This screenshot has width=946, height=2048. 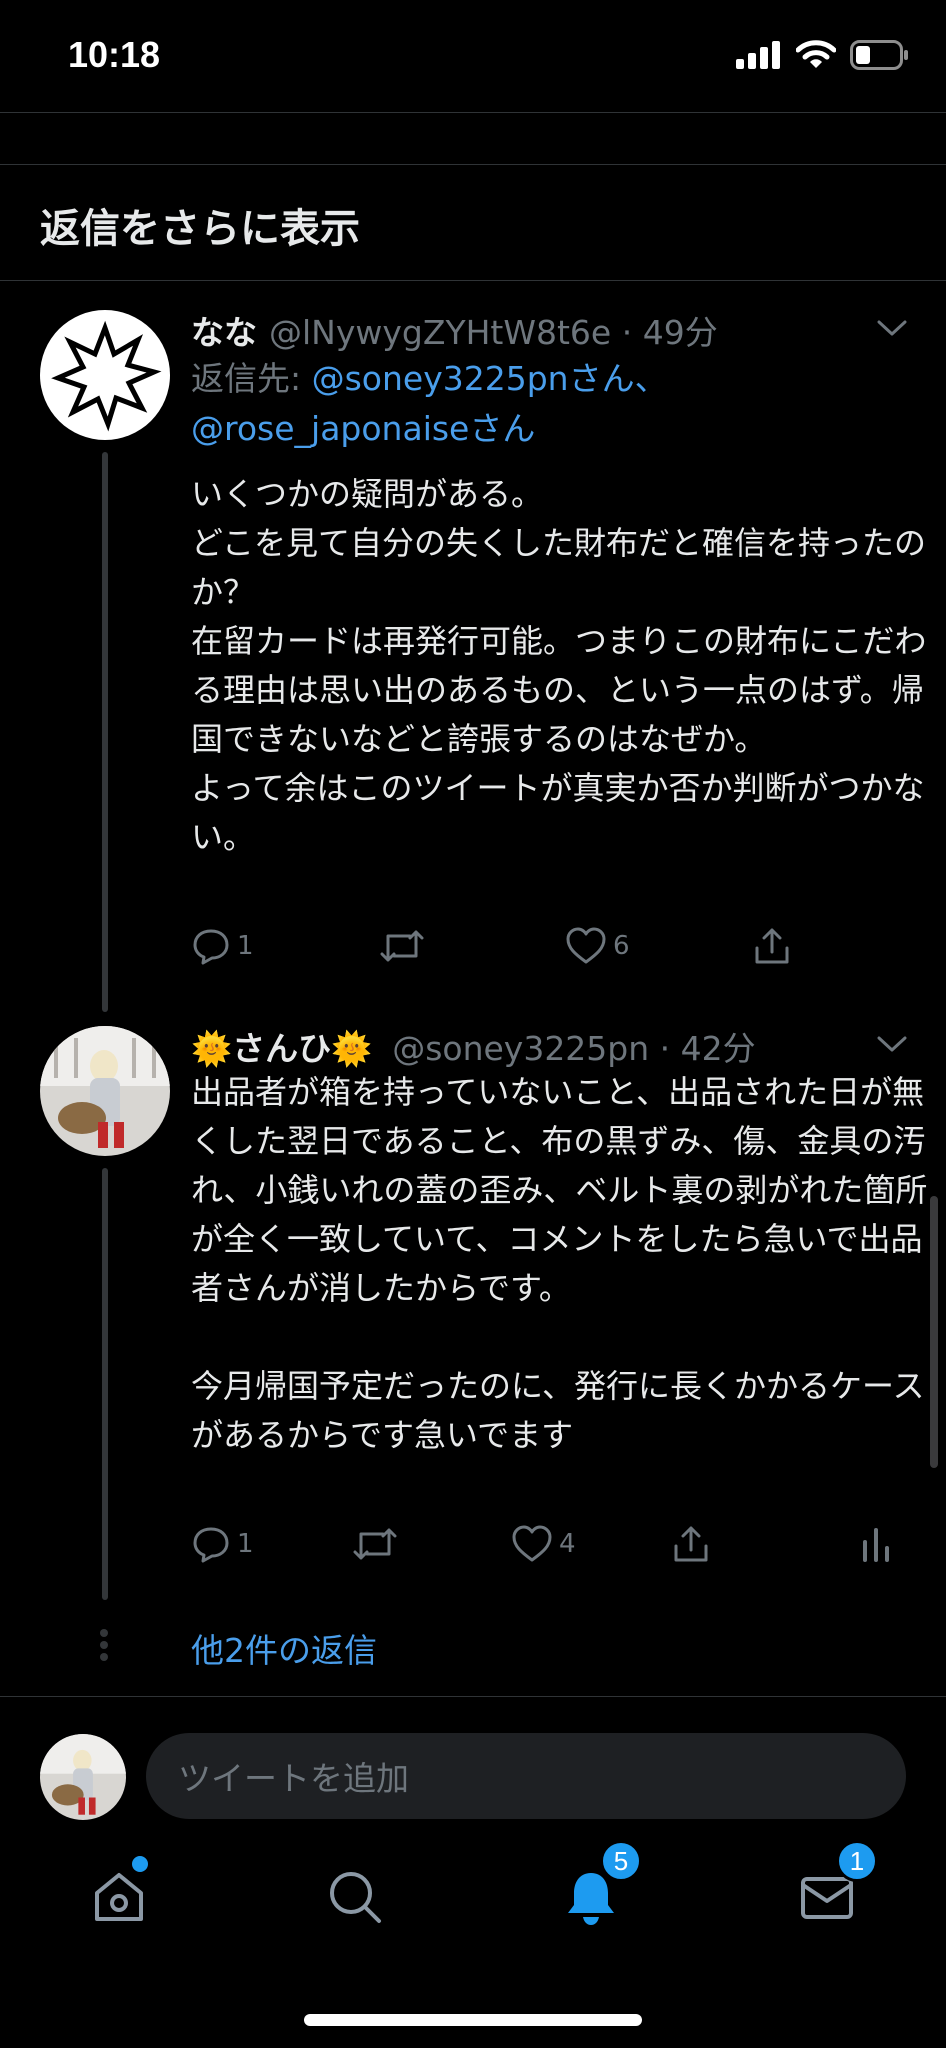 I want to click on analytics-icon, so click(x=876, y=1545).